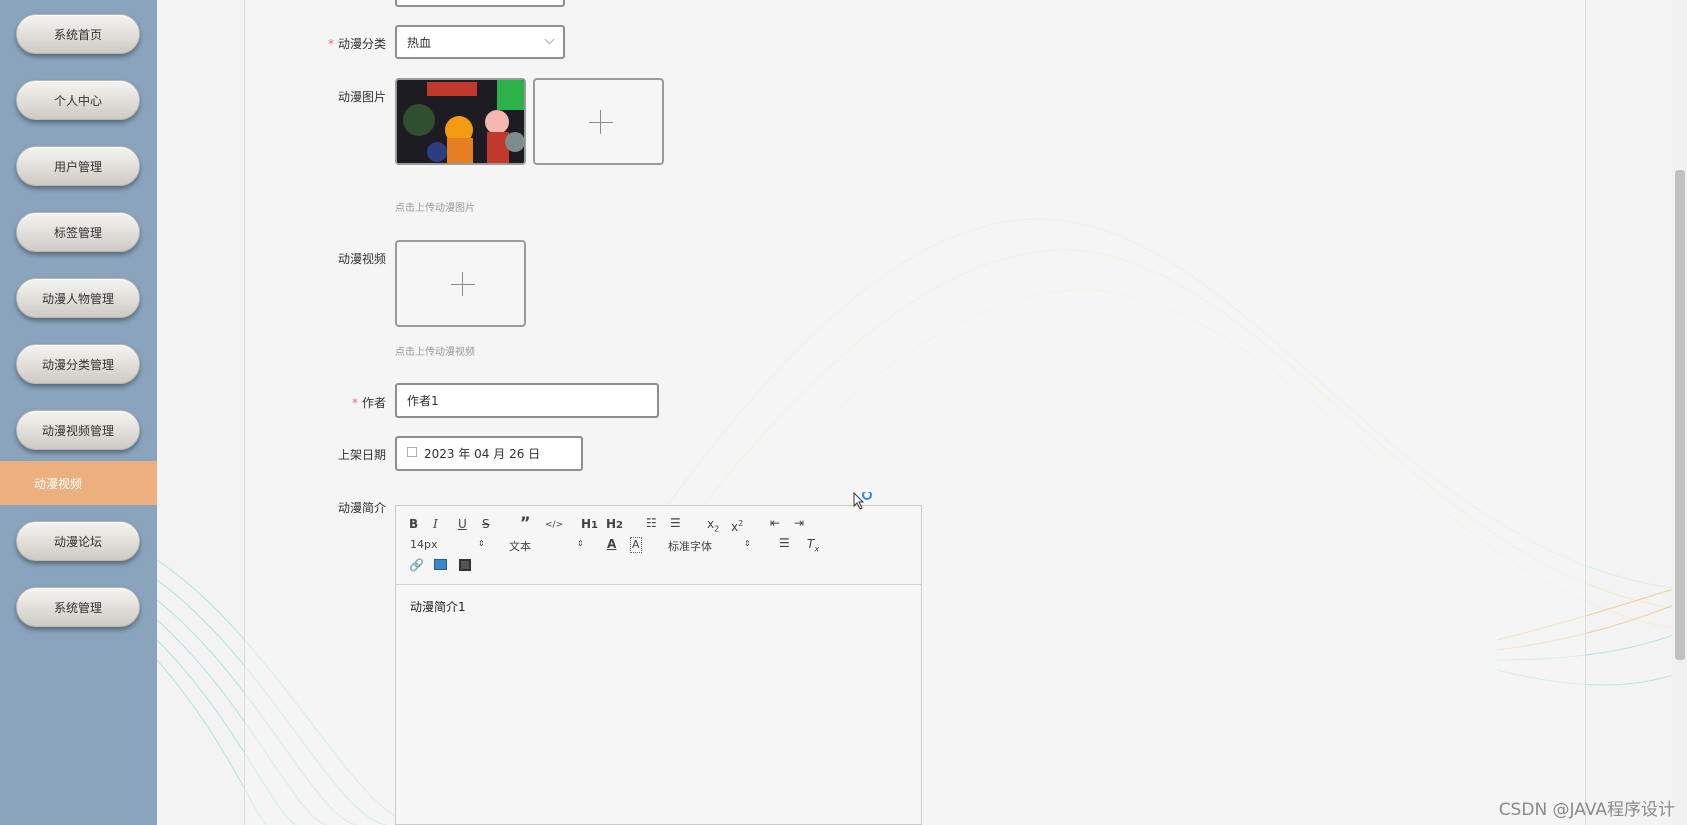  Describe the element at coordinates (361, 455) in the screenshot. I see `date-label: 上架日期` at that location.